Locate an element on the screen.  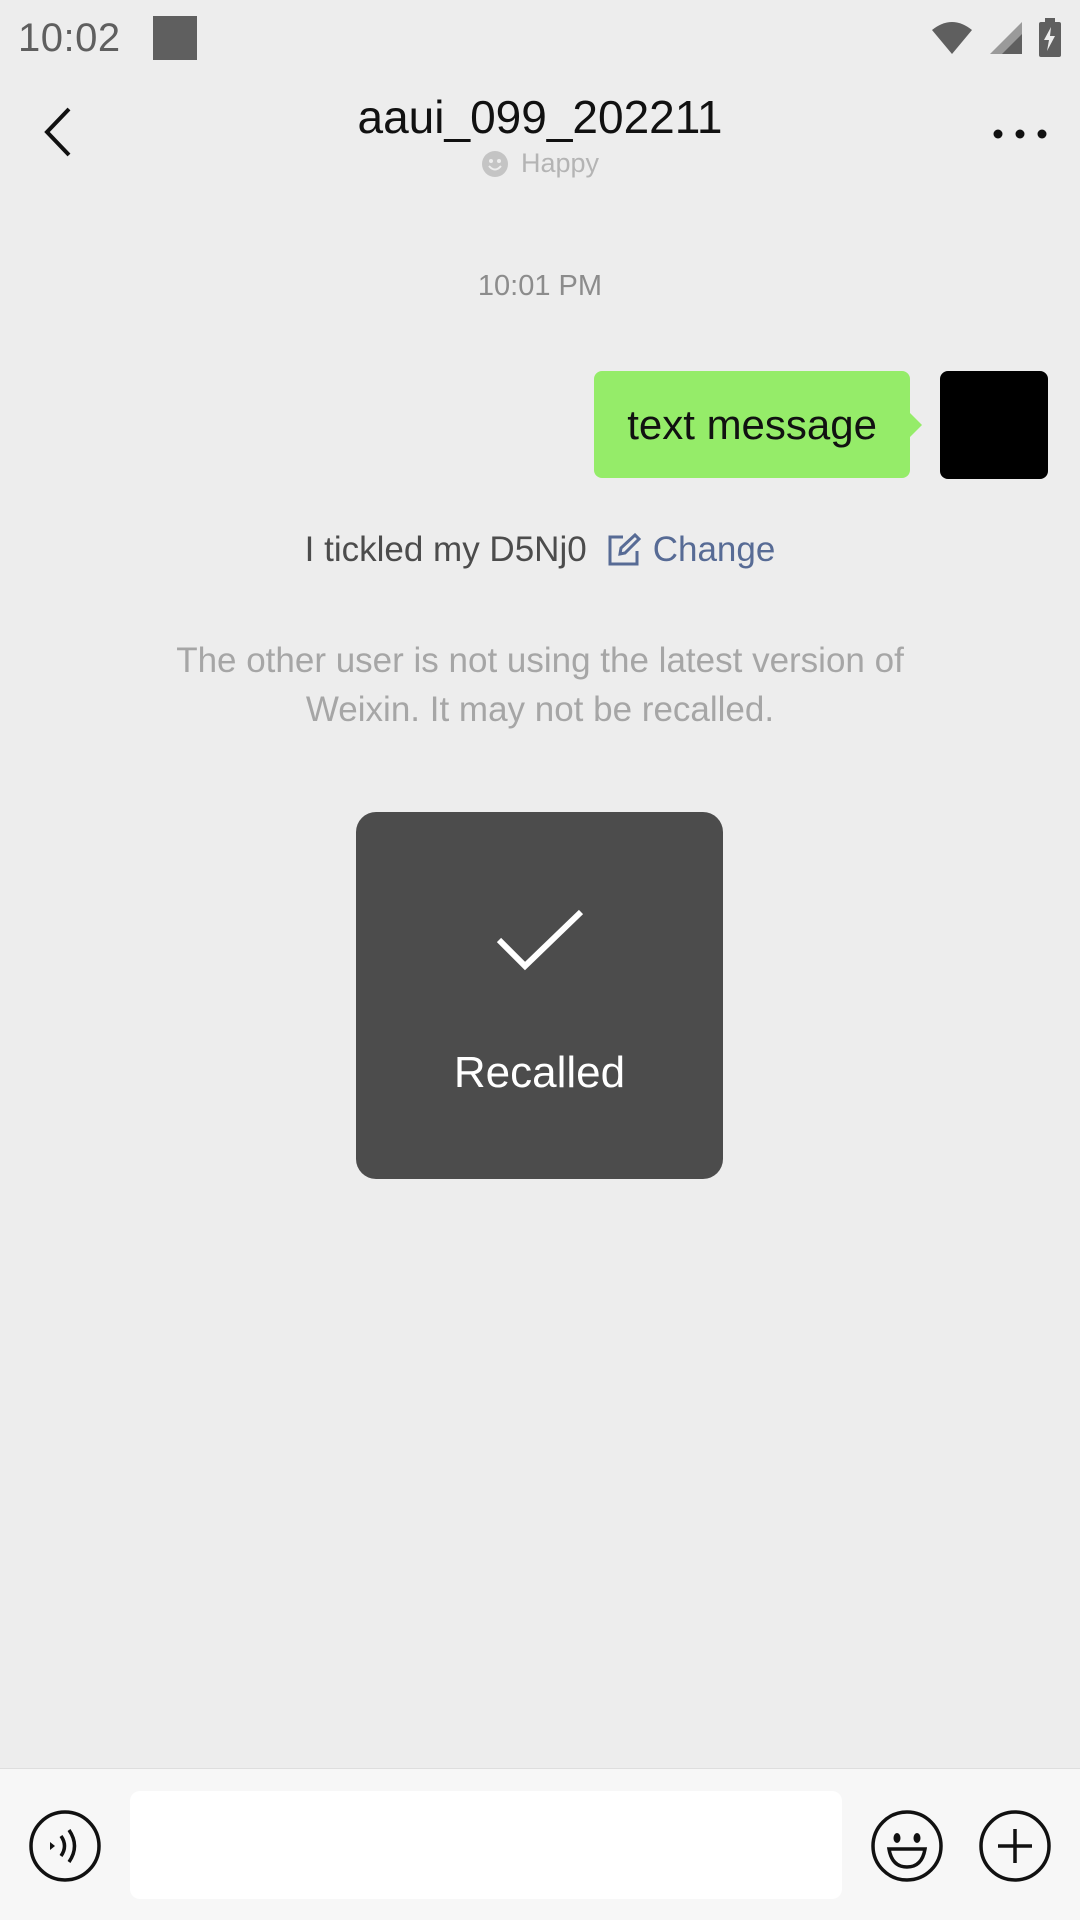
status-time: 10:02 is located at coordinates (69, 37).